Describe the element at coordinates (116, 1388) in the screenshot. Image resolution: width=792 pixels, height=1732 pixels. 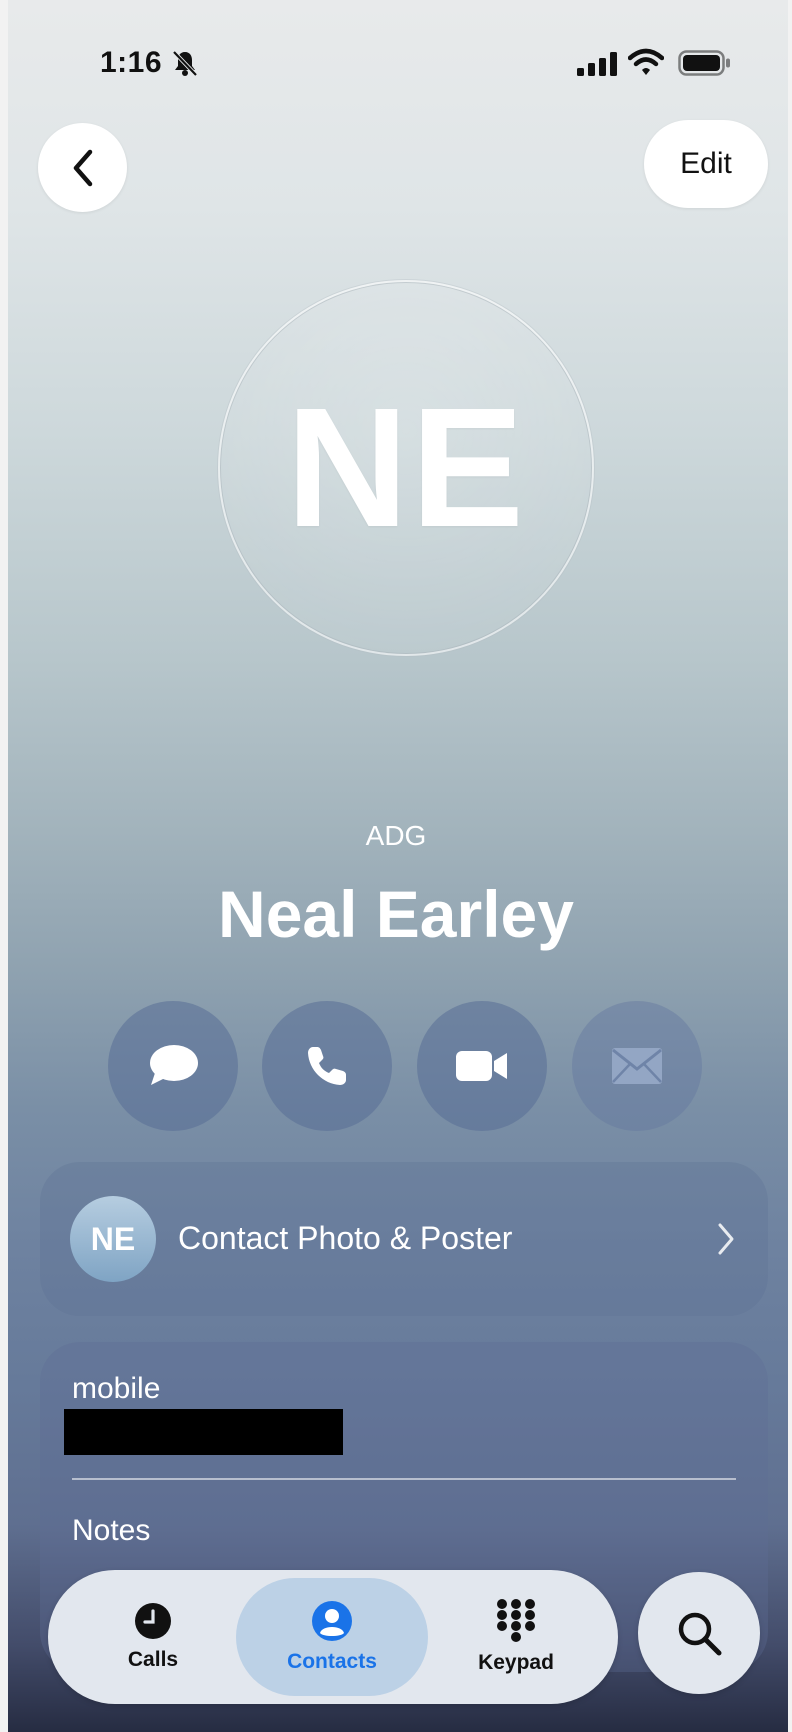
I see `mobile-label: mobile` at that location.